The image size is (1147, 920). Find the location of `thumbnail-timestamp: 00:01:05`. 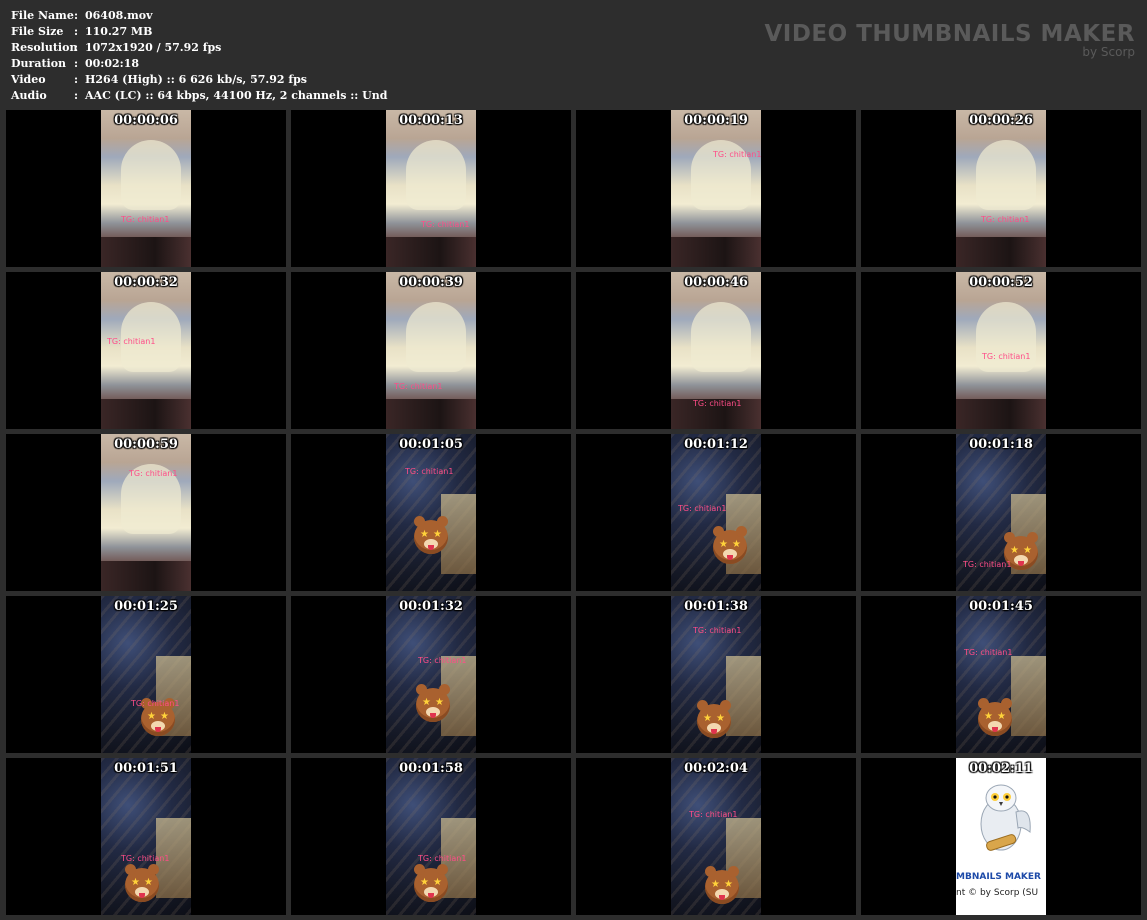

thumbnail-timestamp: 00:01:05 is located at coordinates (431, 444).